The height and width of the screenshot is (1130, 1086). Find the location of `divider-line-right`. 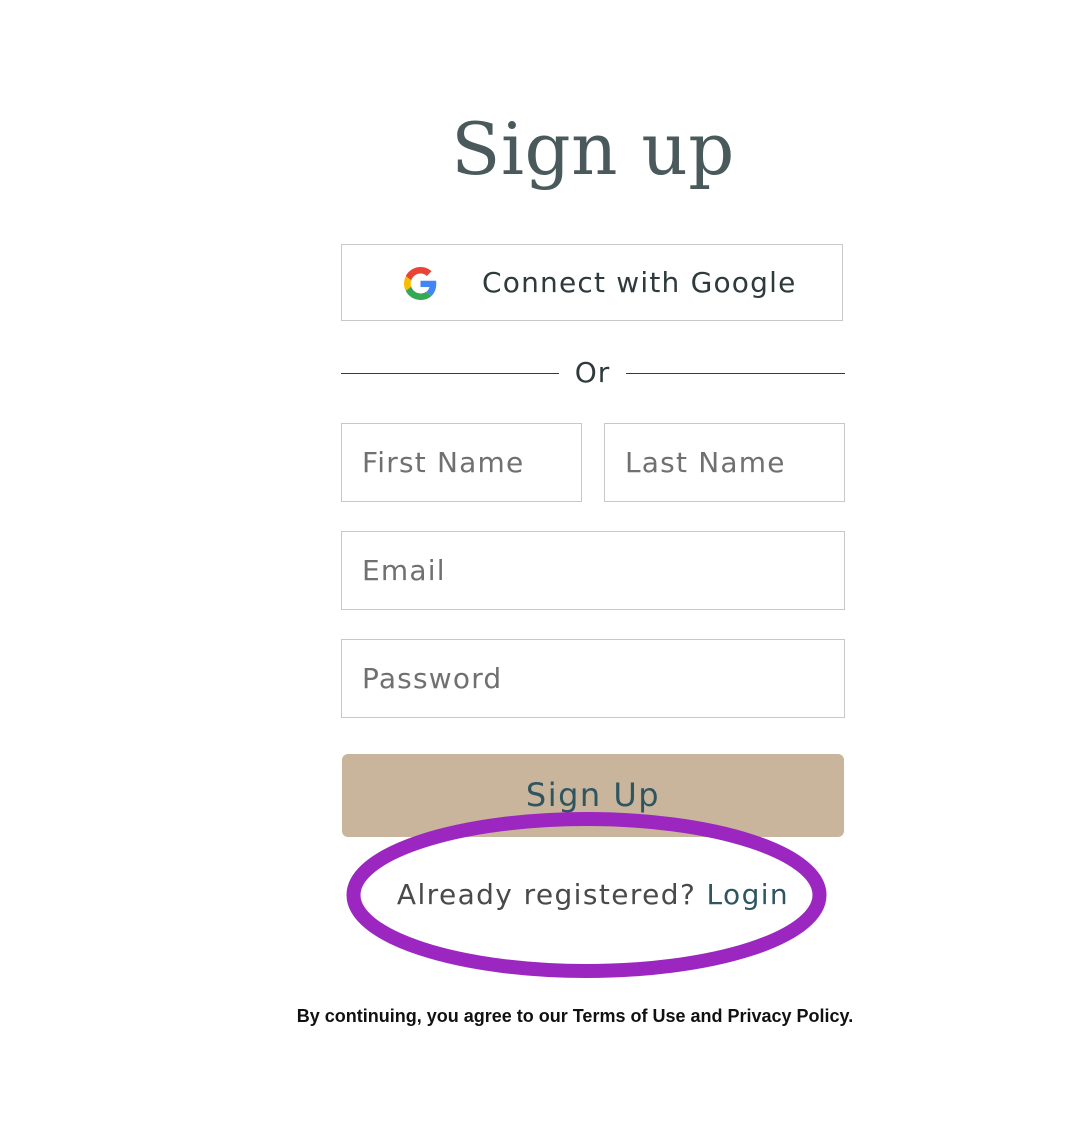

divider-line-right is located at coordinates (735, 373).